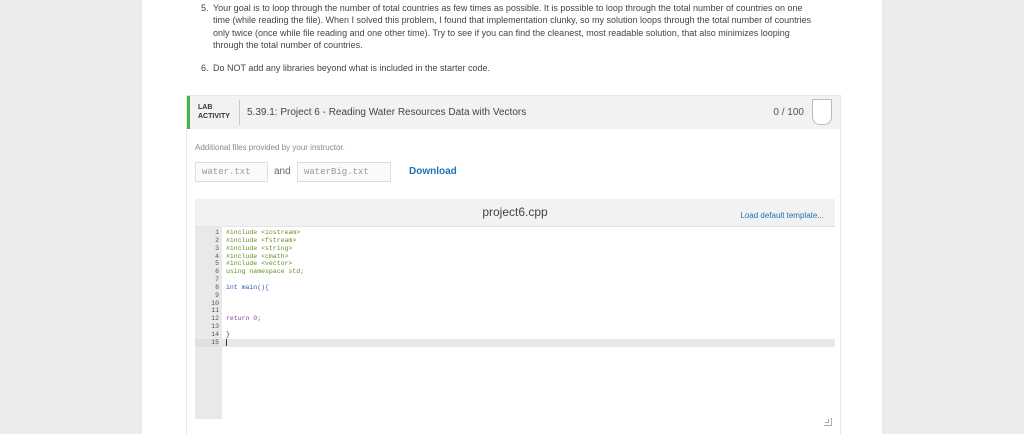  Describe the element at coordinates (244, 319) in the screenshot. I see `code-text: return 0;` at that location.